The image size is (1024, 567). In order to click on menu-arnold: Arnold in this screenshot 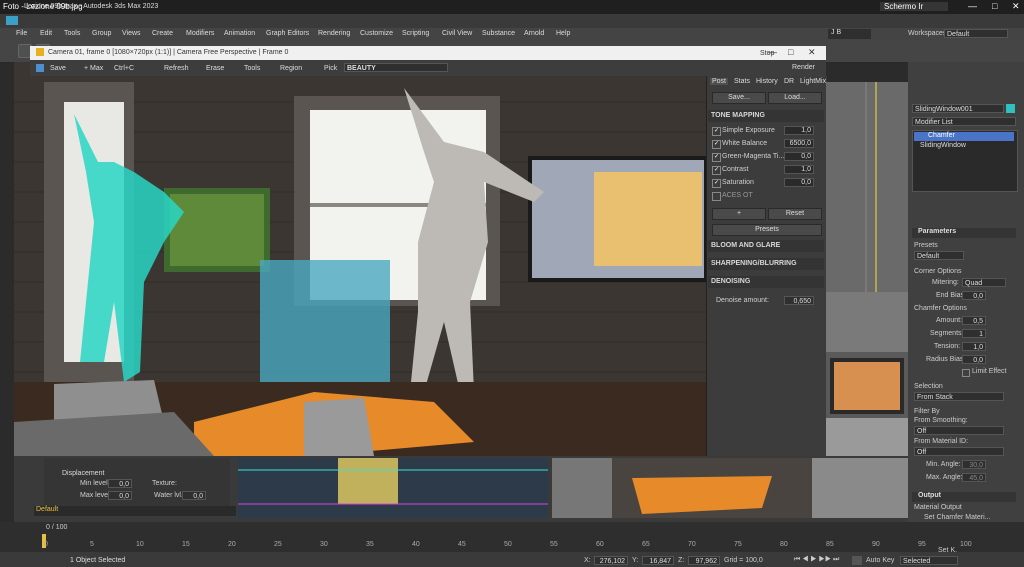, I will do `click(534, 33)`.